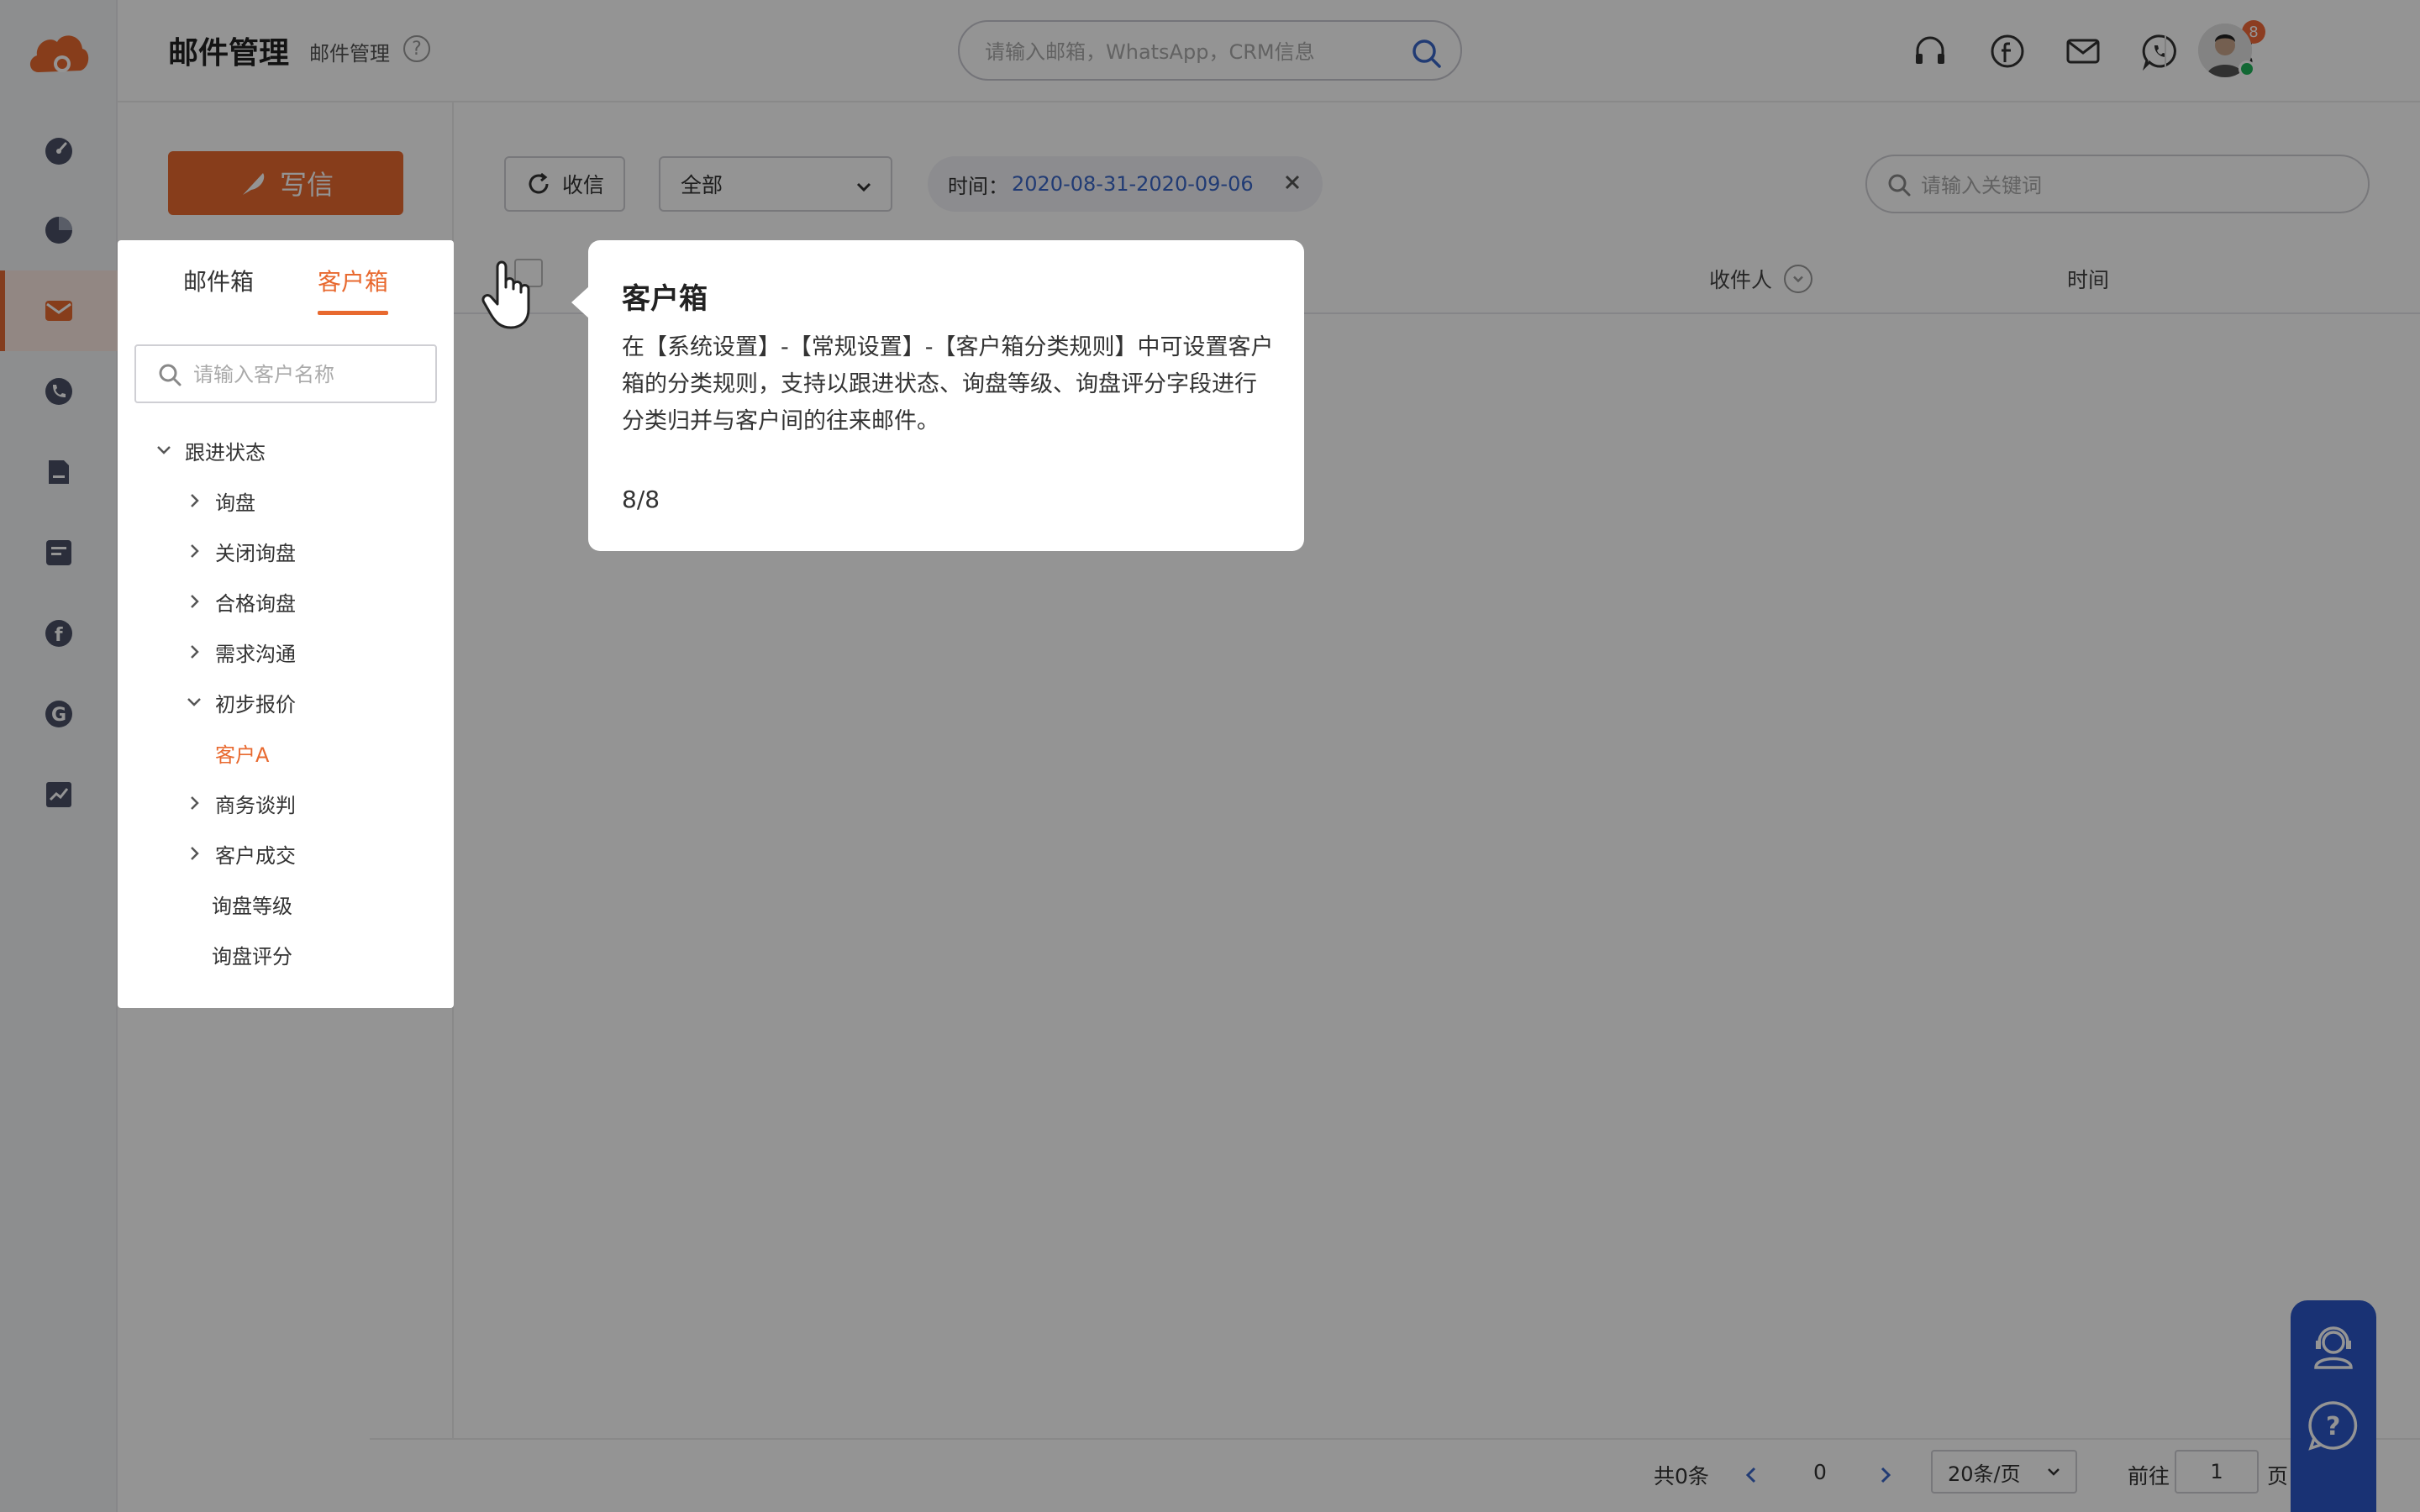  I want to click on tree-label: 需求沟通, so click(255, 654).